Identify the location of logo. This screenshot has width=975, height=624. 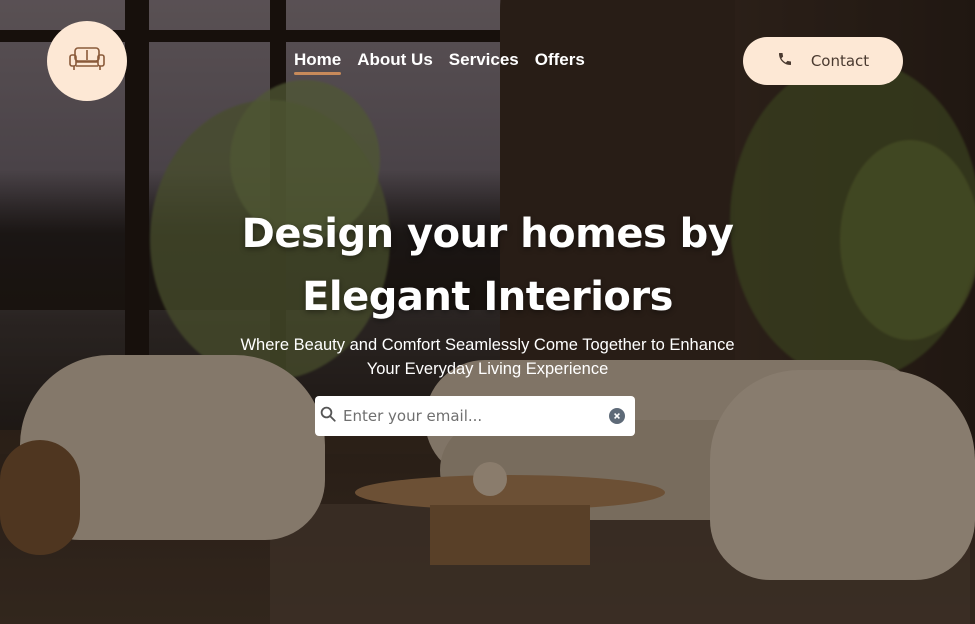
(87, 61).